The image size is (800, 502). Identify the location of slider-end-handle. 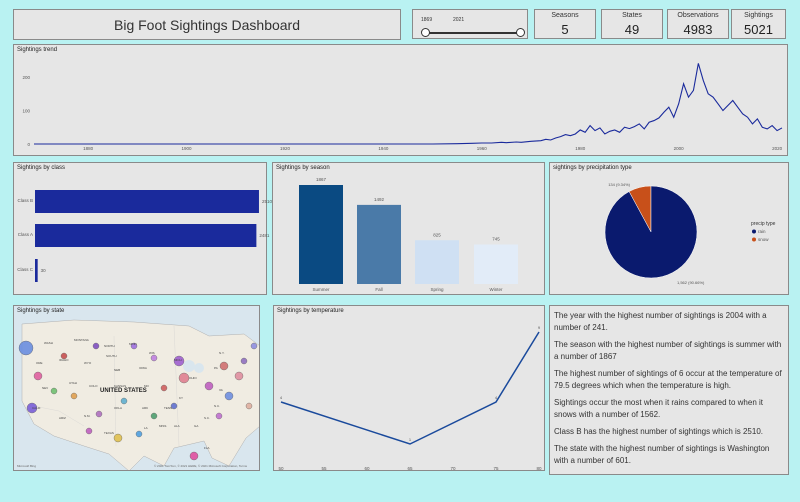
(520, 32).